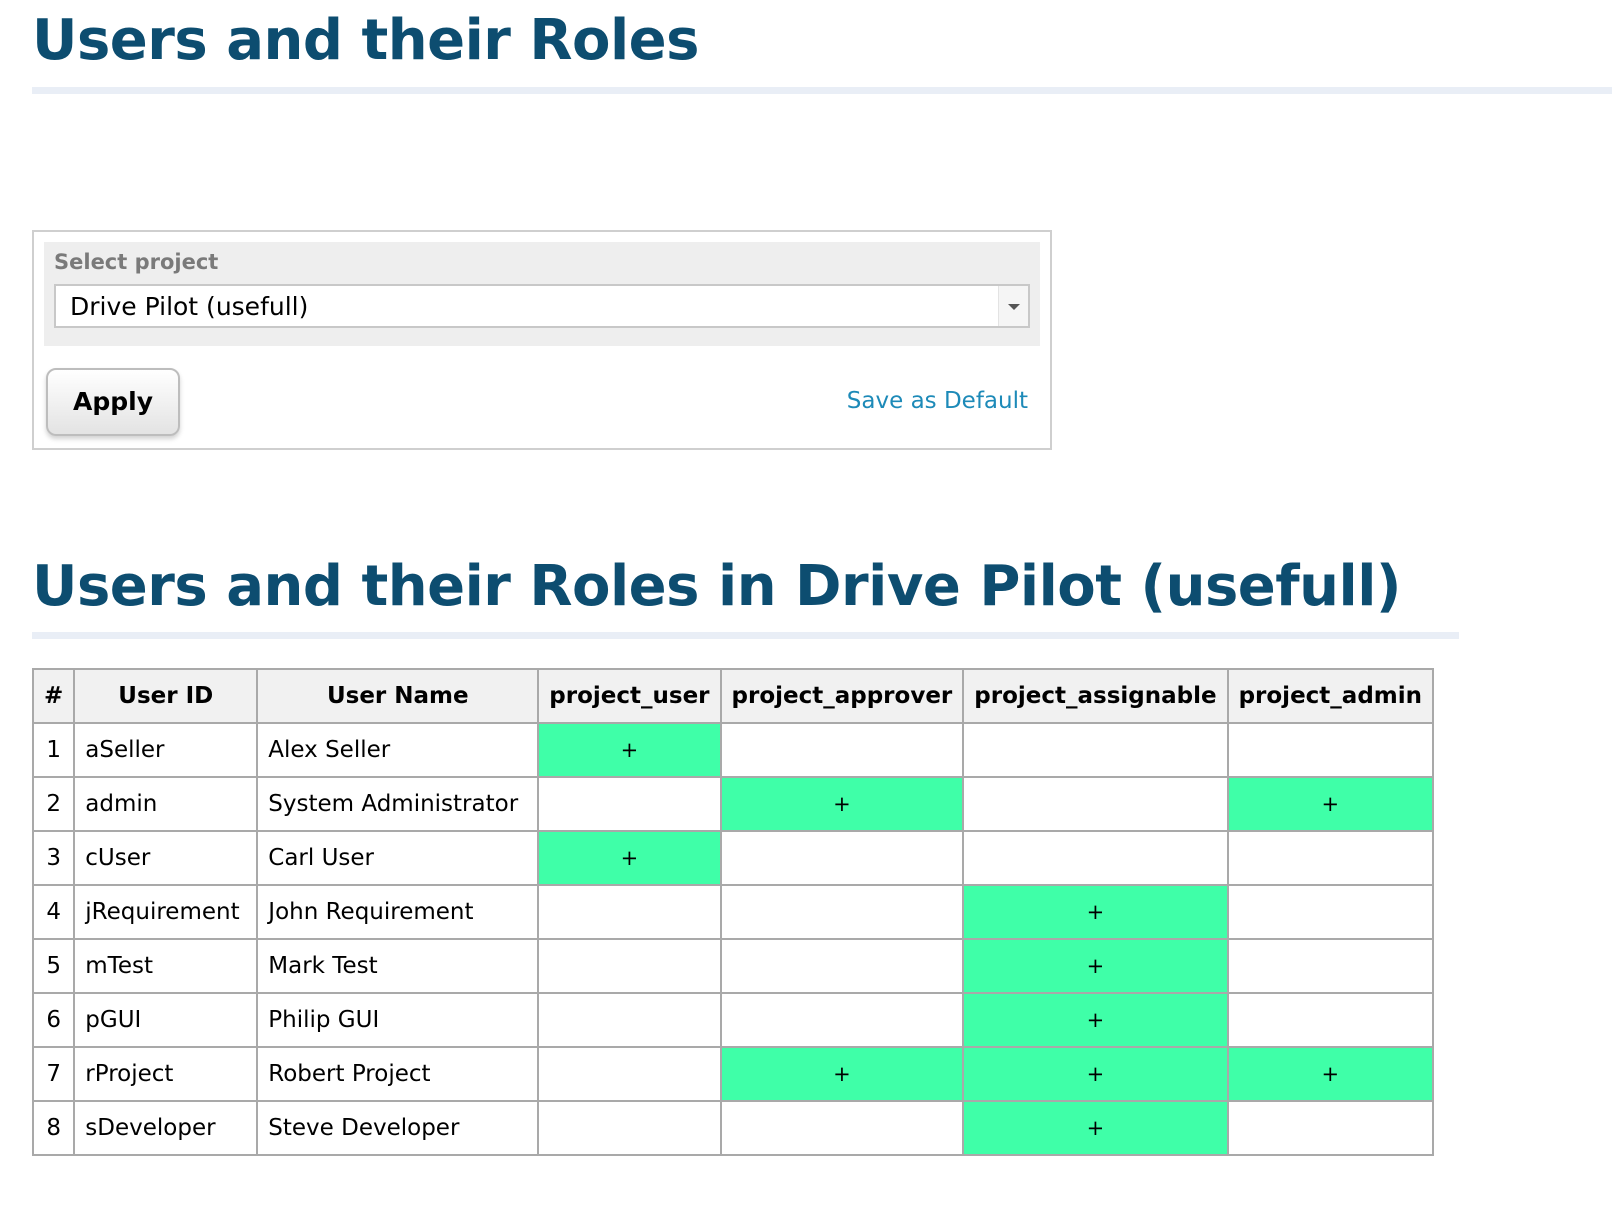  Describe the element at coordinates (53, 750) in the screenshot. I see `row-number: 1` at that location.